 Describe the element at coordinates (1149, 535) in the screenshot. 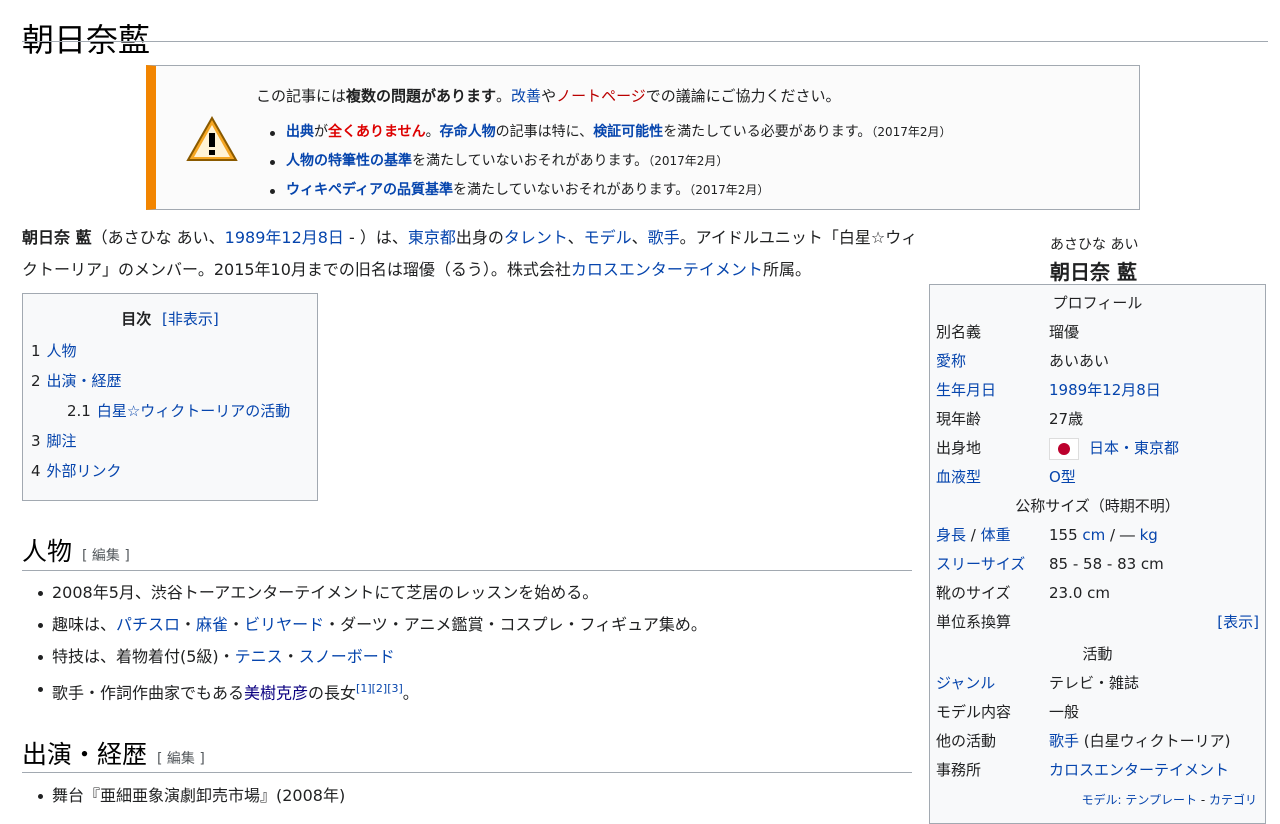

I see `kg-link: kg` at that location.